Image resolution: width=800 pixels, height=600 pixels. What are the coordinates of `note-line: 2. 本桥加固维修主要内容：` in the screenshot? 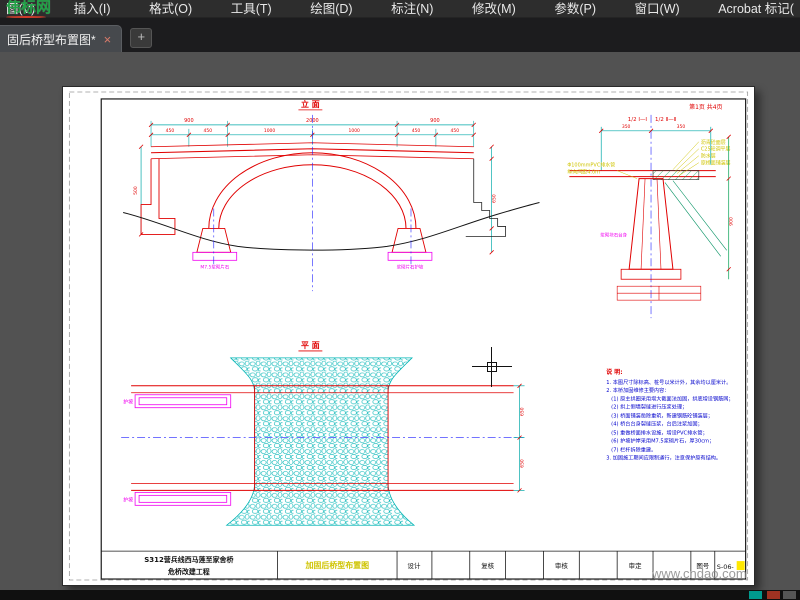 It's located at (637, 390).